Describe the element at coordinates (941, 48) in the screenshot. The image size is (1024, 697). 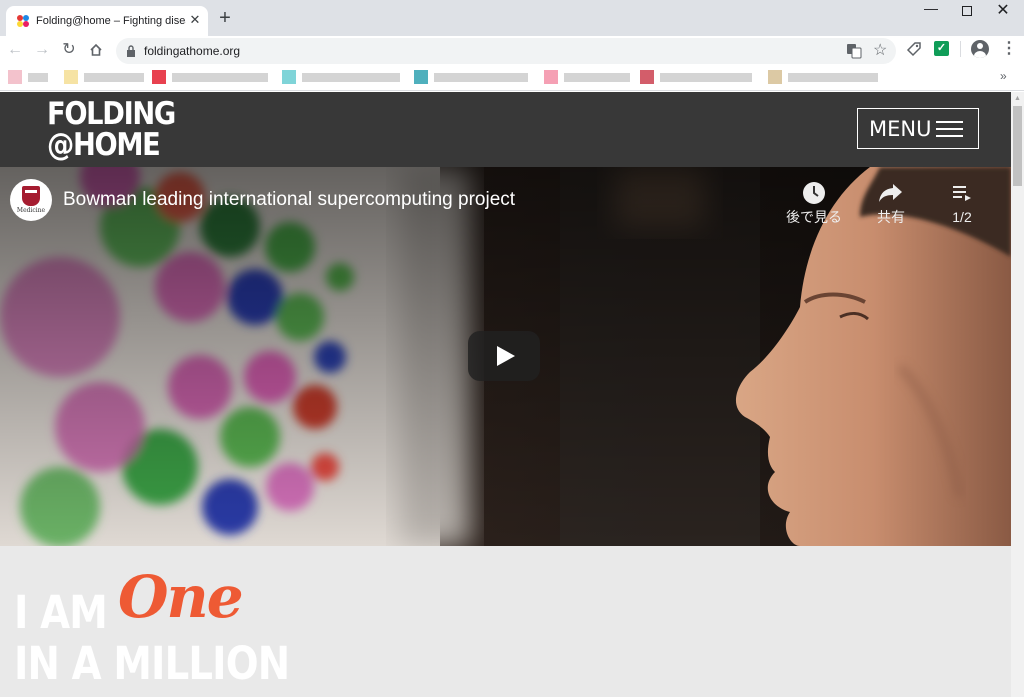
I see `check-extension-icon: ✓` at that location.